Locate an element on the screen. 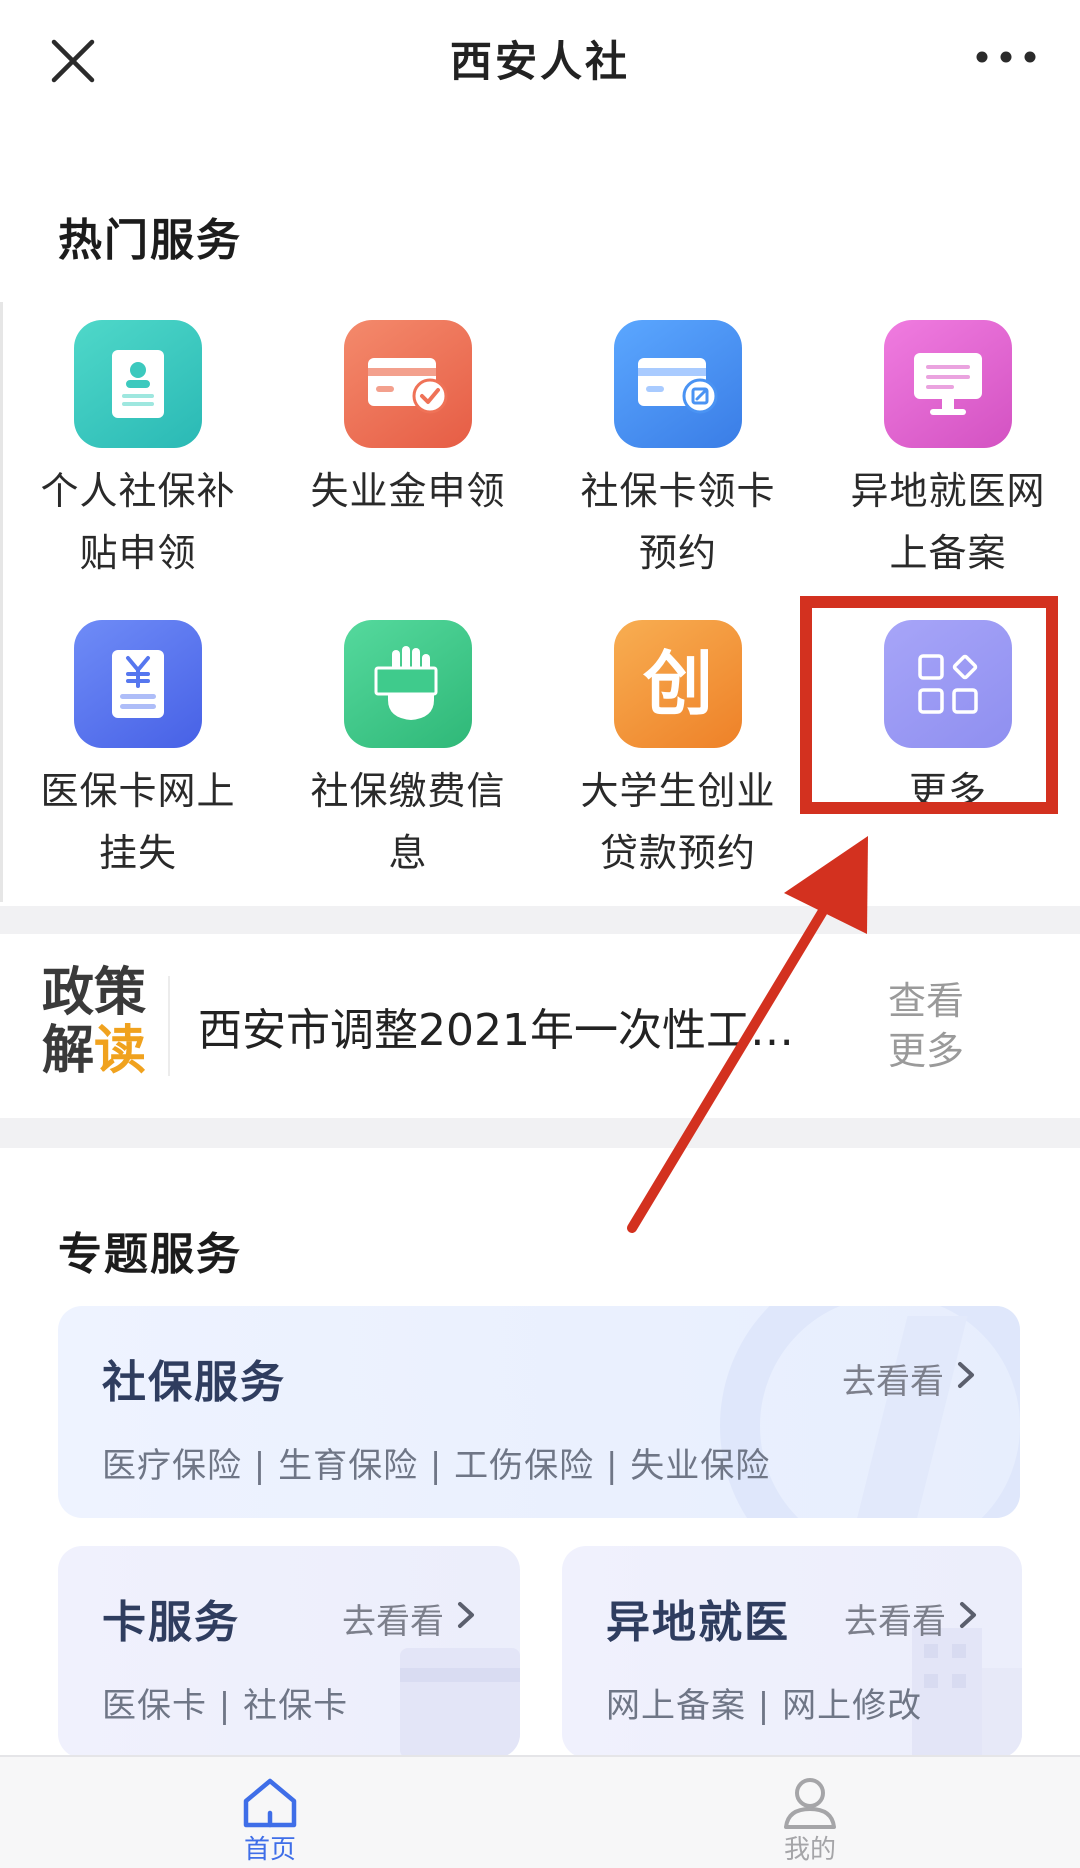 This screenshot has height=1868, width=1080. hot-services-heading: 热门服务 is located at coordinates (150, 240).